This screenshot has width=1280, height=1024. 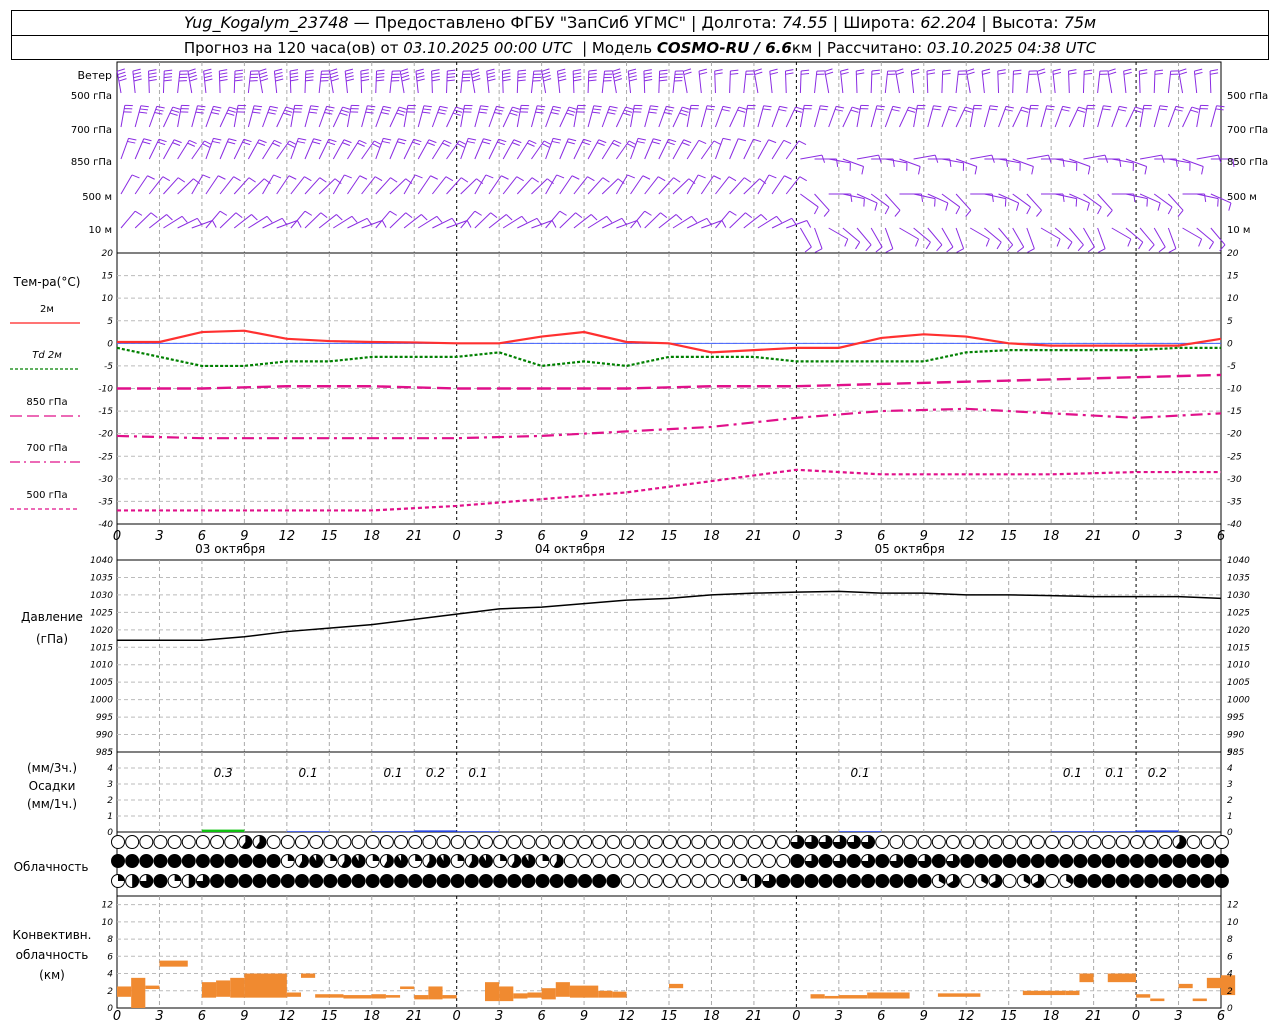 What do you see at coordinates (1230, 785) in the screenshot?
I see `precip-tick-right: 3` at bounding box center [1230, 785].